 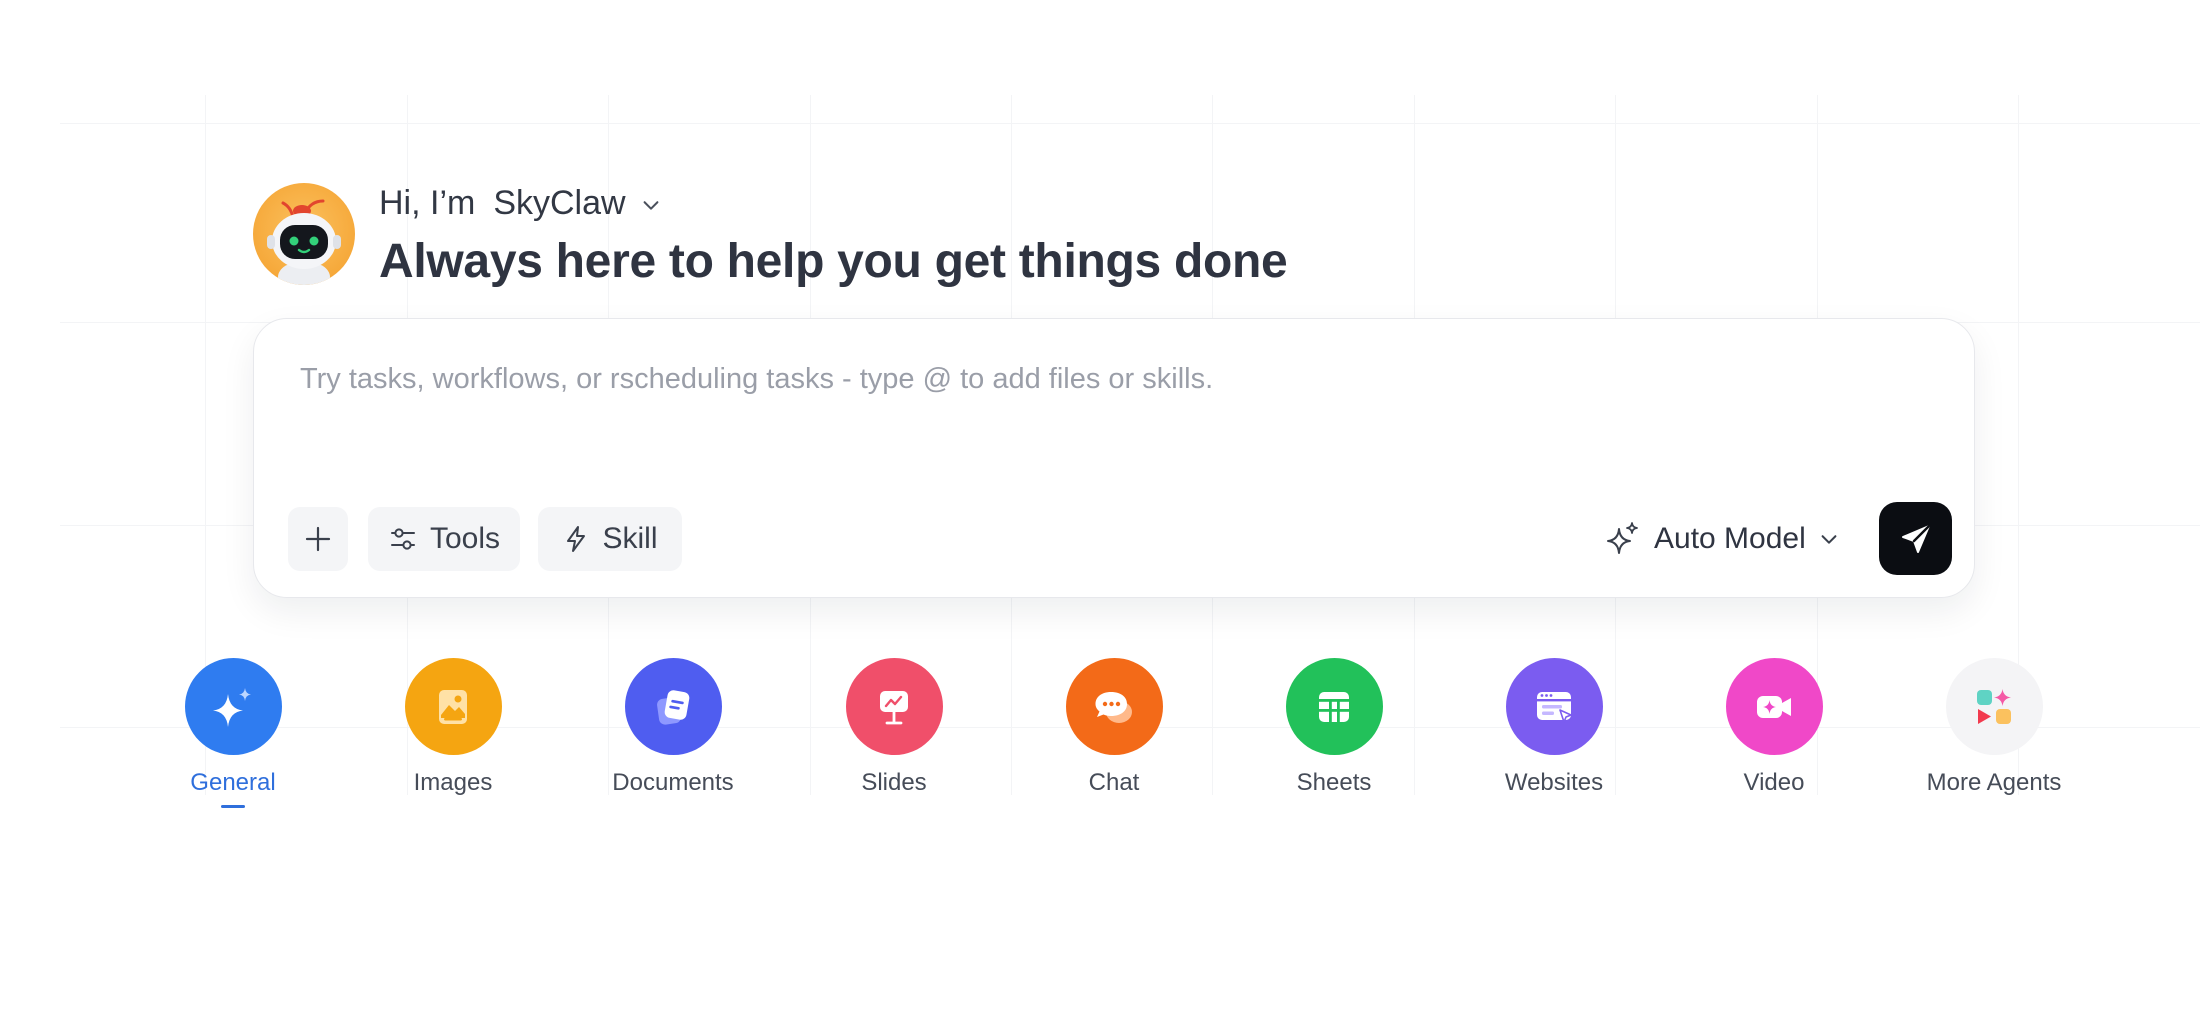 What do you see at coordinates (559, 203) in the screenshot?
I see `assistant-name: SkyClaw` at bounding box center [559, 203].